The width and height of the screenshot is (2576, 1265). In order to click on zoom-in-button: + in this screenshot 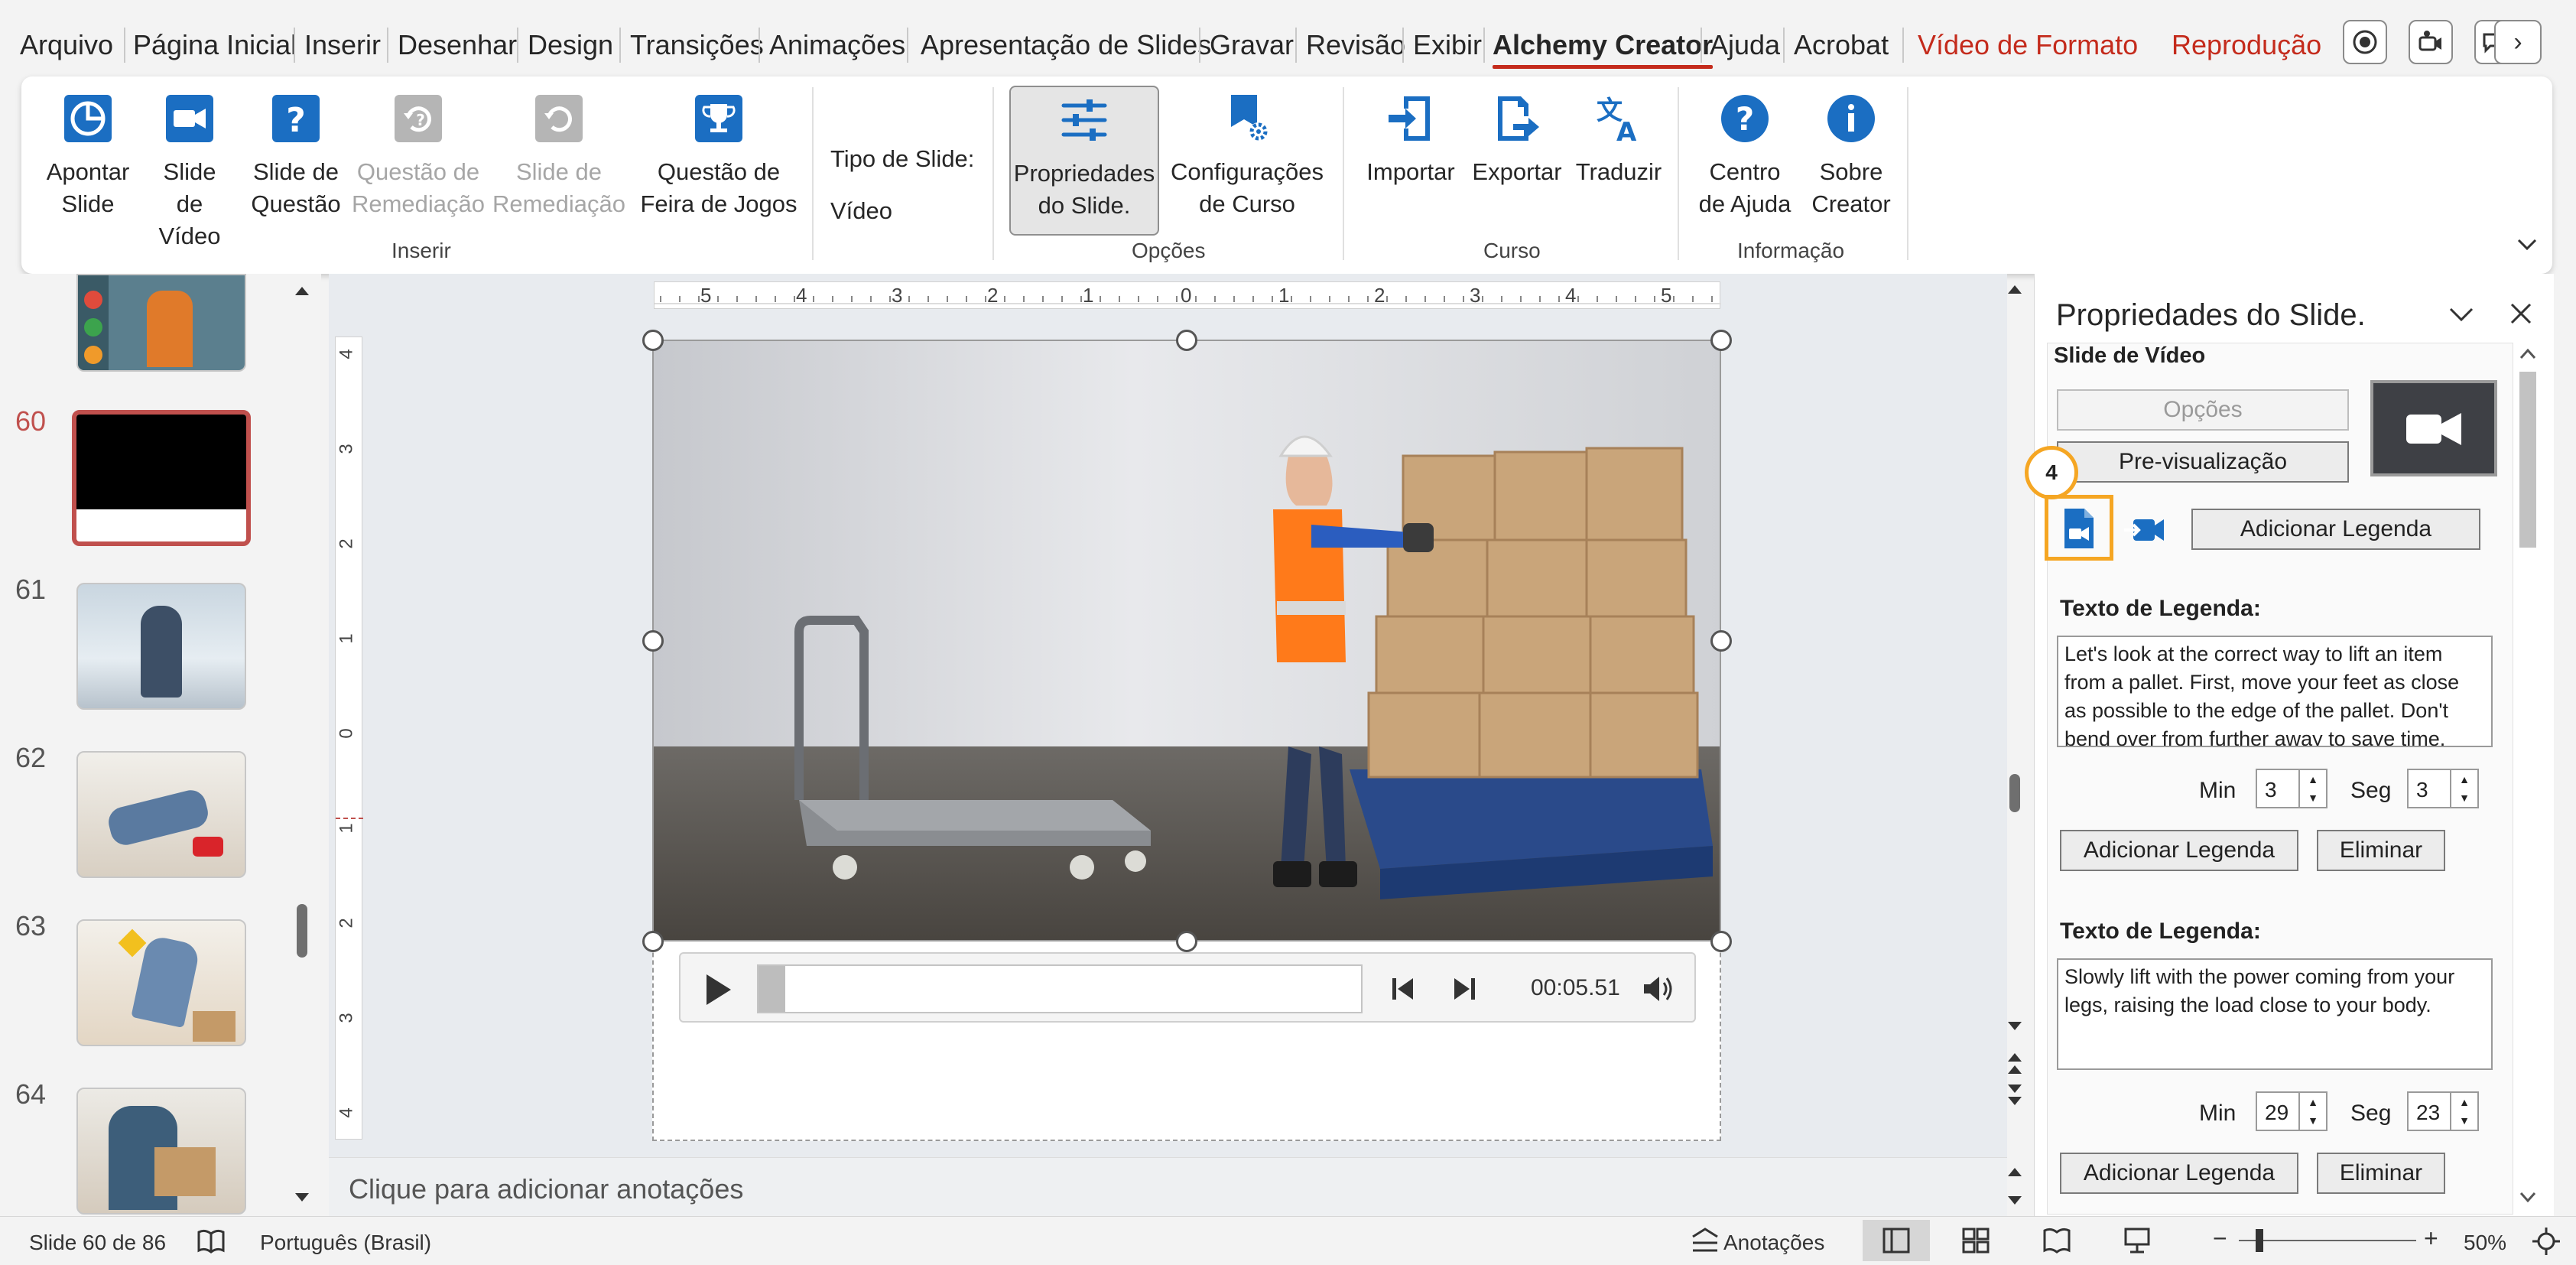, I will do `click(2431, 1238)`.